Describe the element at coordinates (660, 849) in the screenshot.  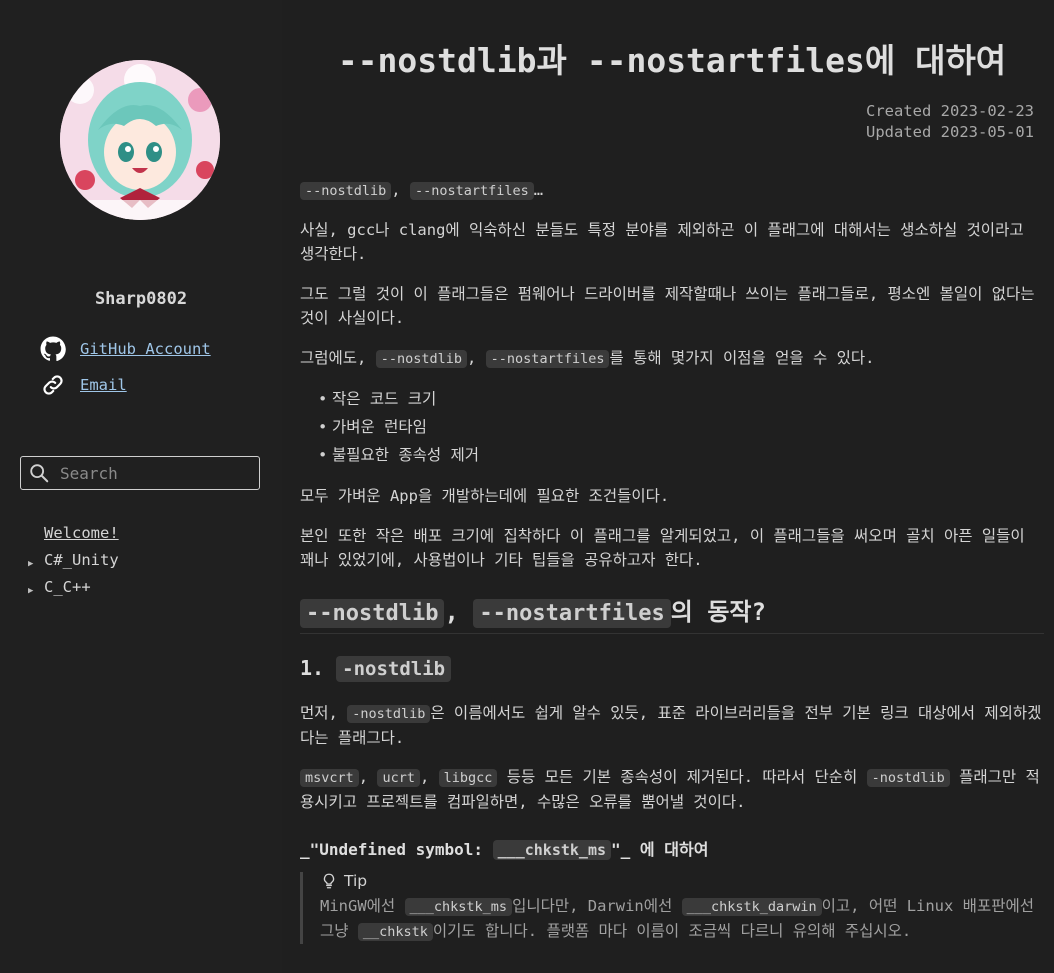
I see `text: "_ 에 대하여` at that location.